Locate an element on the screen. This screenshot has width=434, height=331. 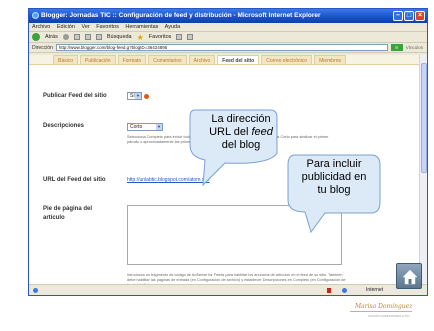
menu-favoritos: Favoritos is located at coordinates (107, 27).